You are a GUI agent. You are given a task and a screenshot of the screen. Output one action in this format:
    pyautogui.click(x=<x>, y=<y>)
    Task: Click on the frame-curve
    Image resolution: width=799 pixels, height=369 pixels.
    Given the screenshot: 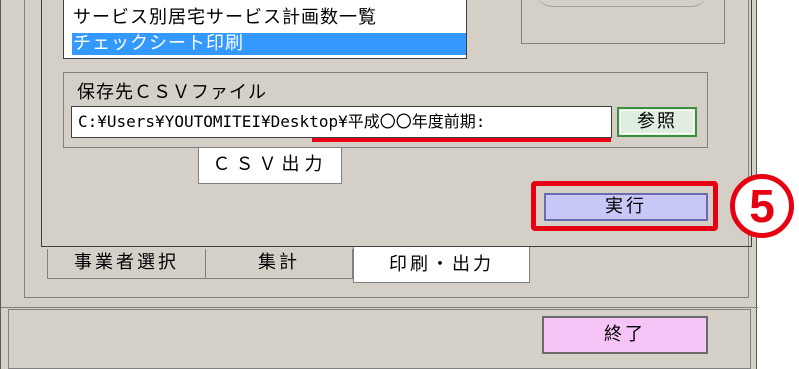 What is the action you would take?
    pyautogui.click(x=622, y=3)
    